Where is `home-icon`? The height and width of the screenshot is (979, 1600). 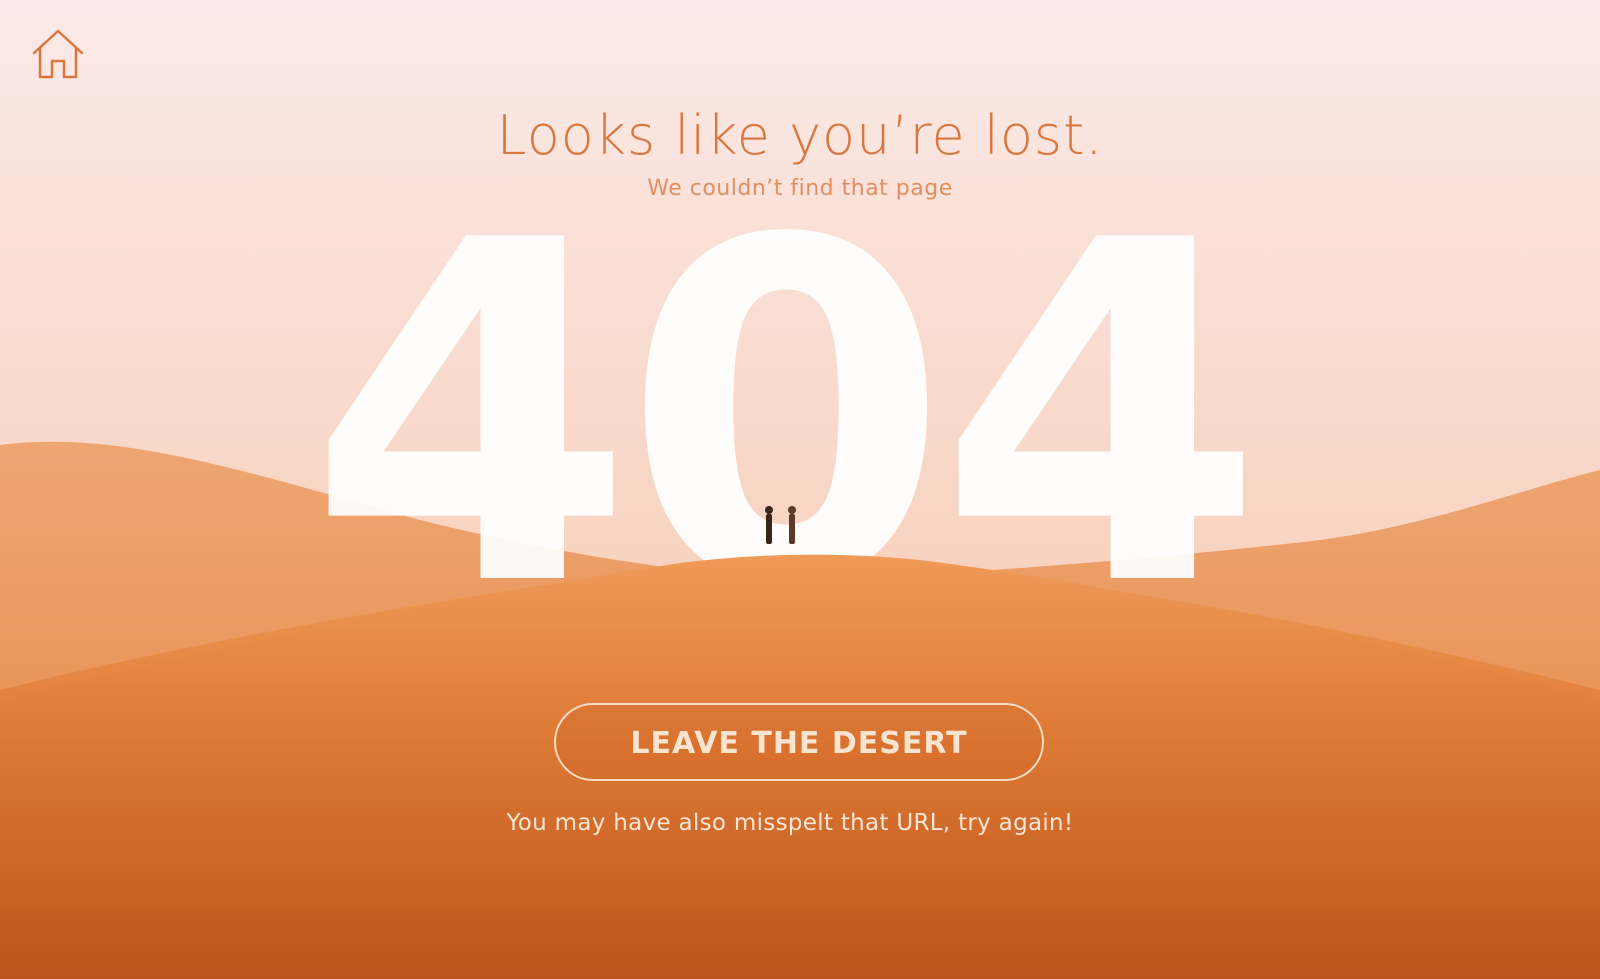 home-icon is located at coordinates (58, 54).